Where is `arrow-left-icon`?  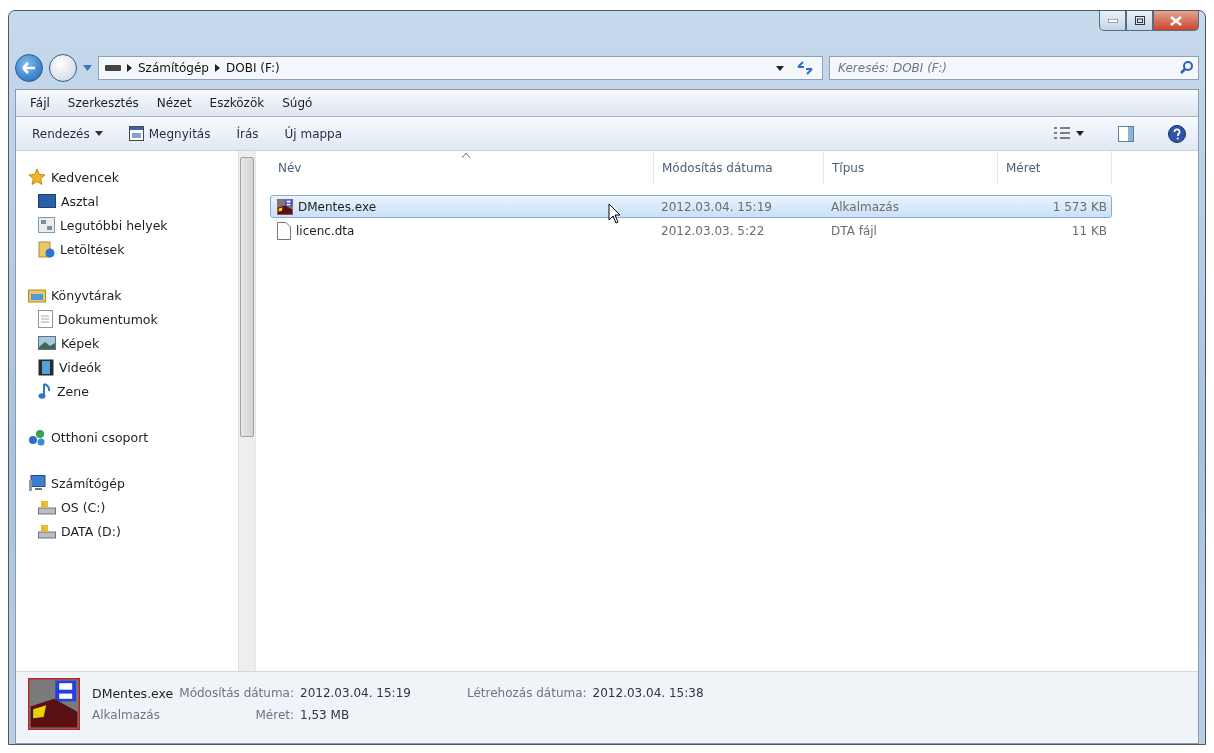
arrow-left-icon is located at coordinates (29, 68).